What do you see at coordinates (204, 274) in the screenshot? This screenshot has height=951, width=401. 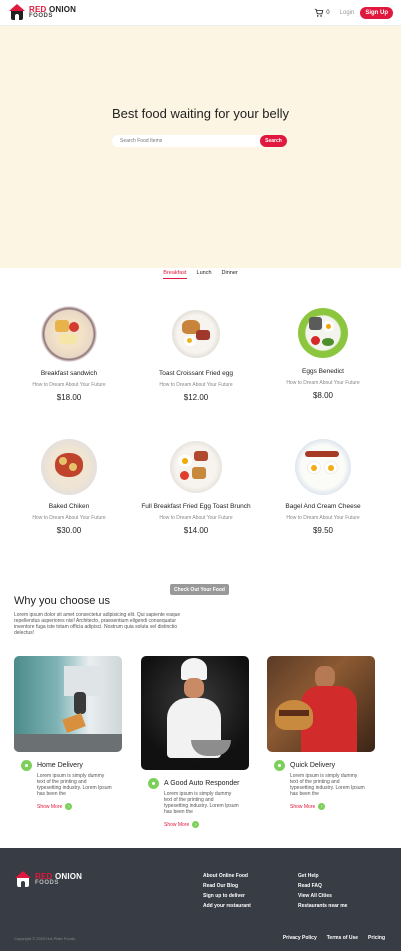 I see `tab-lunch: Lunch` at bounding box center [204, 274].